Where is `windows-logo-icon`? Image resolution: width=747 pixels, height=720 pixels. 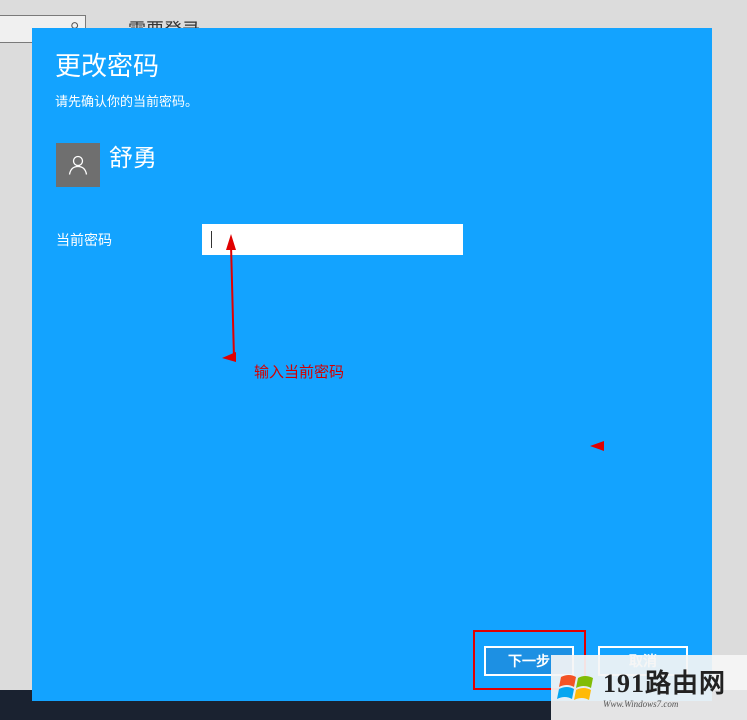
windows-logo-icon is located at coordinates (575, 687).